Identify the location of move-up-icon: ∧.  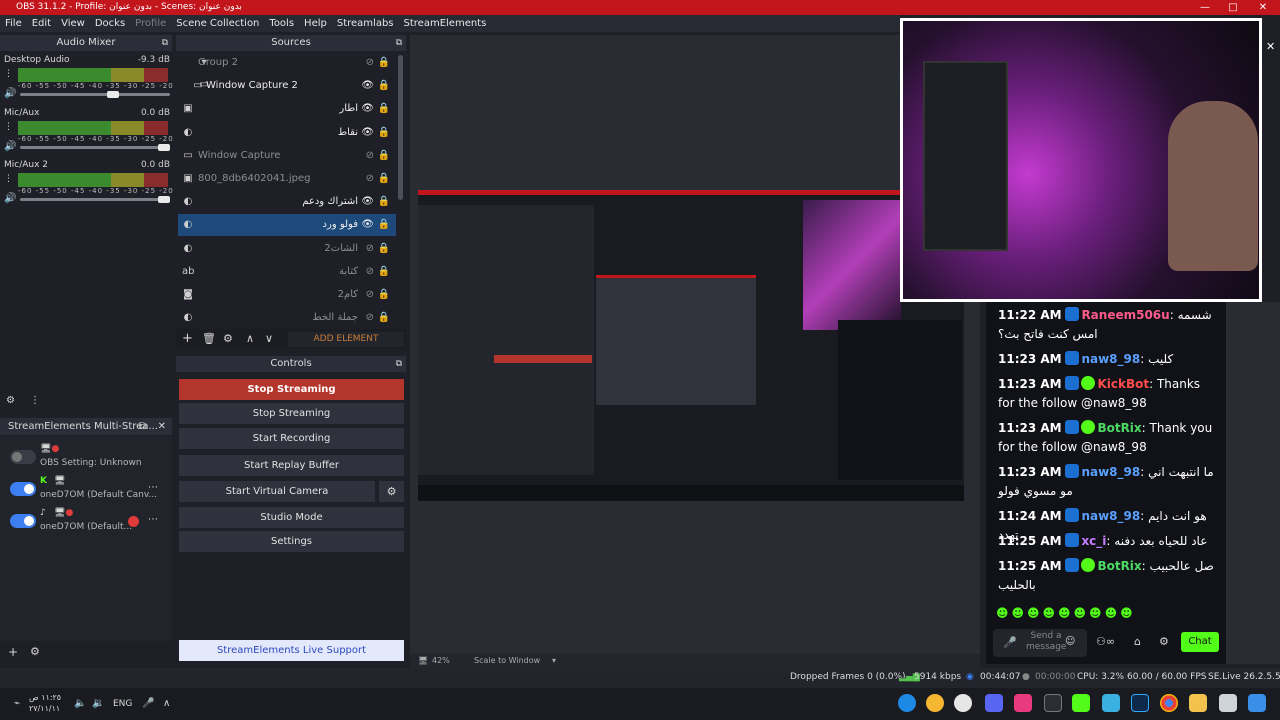
(250, 338).